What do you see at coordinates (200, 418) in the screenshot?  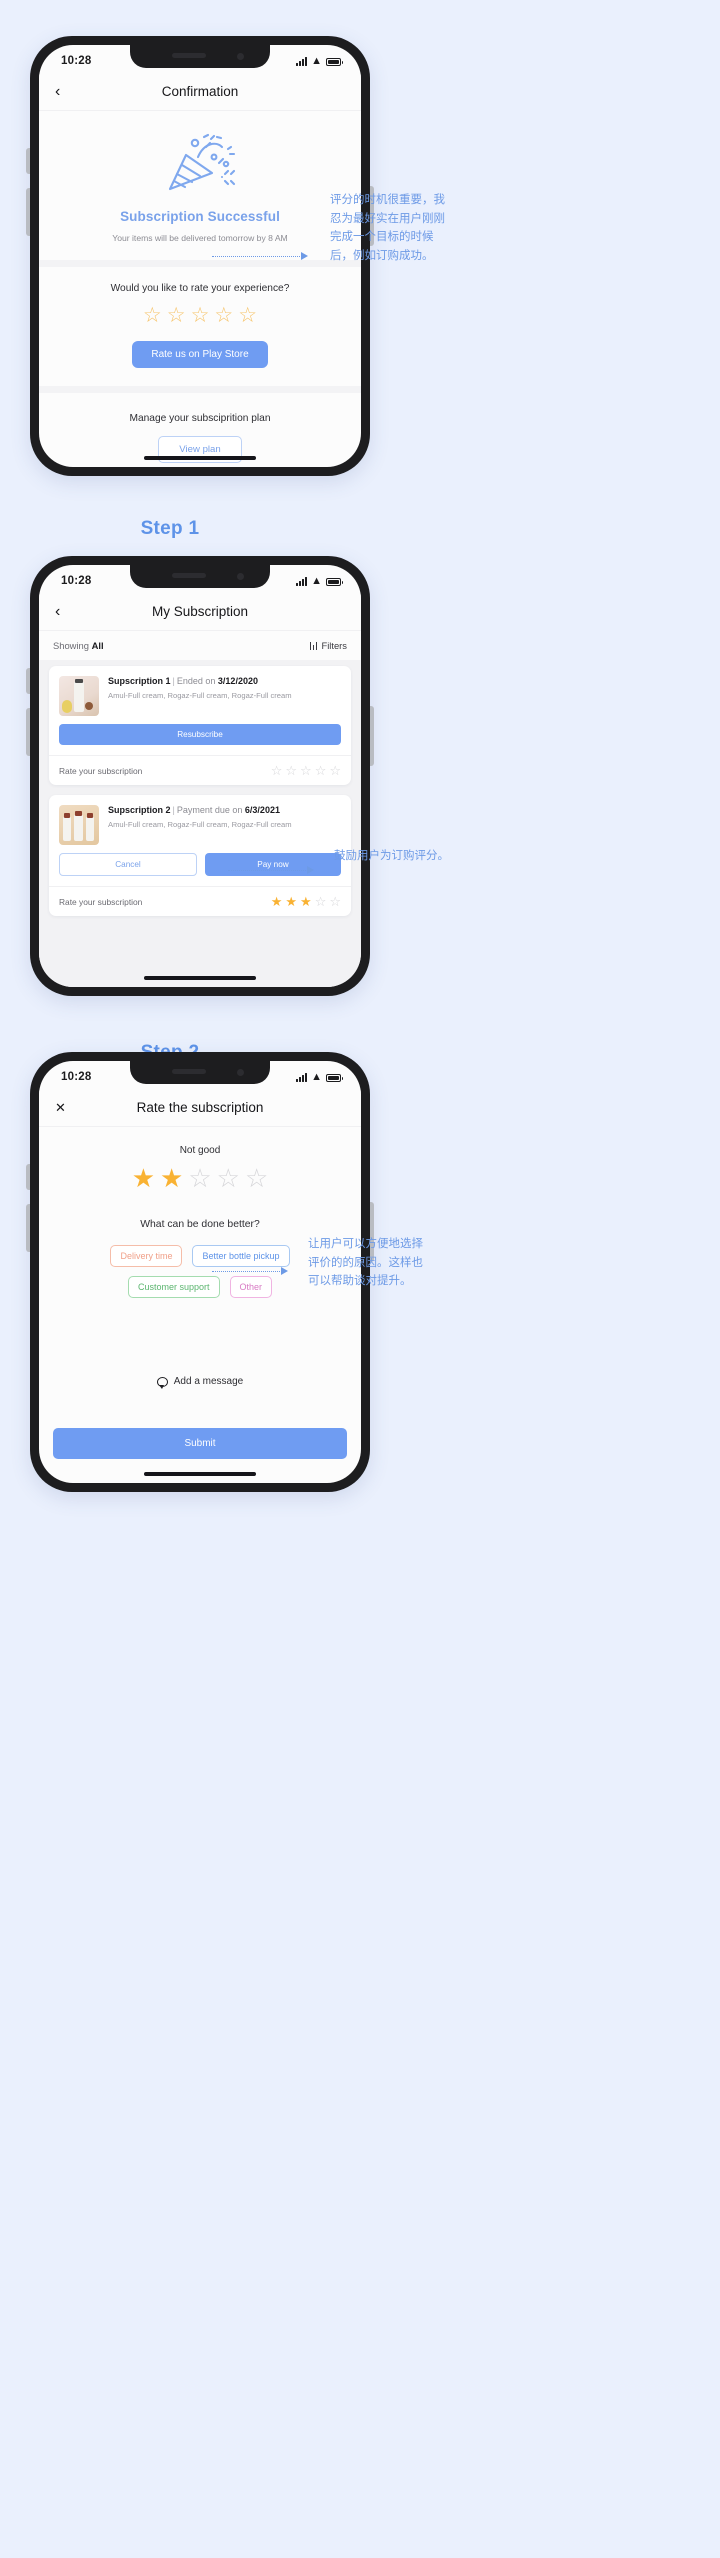 I see `manage-plan-label: Manage your subsciprition plan` at bounding box center [200, 418].